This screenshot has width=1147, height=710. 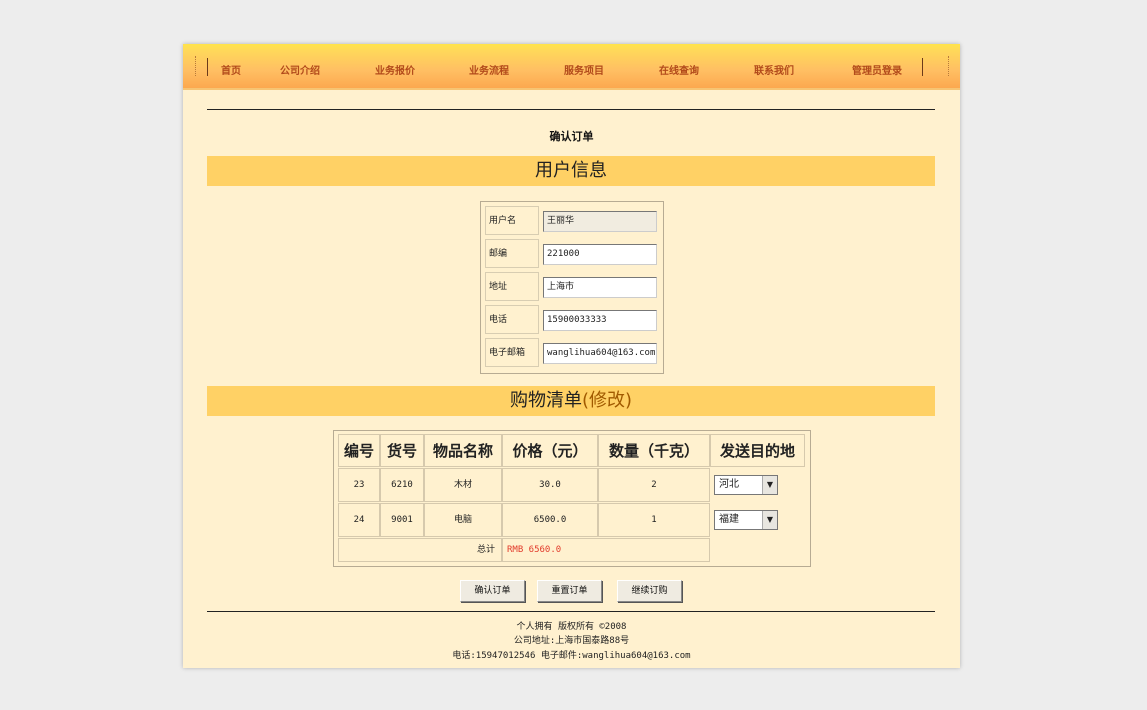 I want to click on total-label: 总计, so click(x=420, y=550).